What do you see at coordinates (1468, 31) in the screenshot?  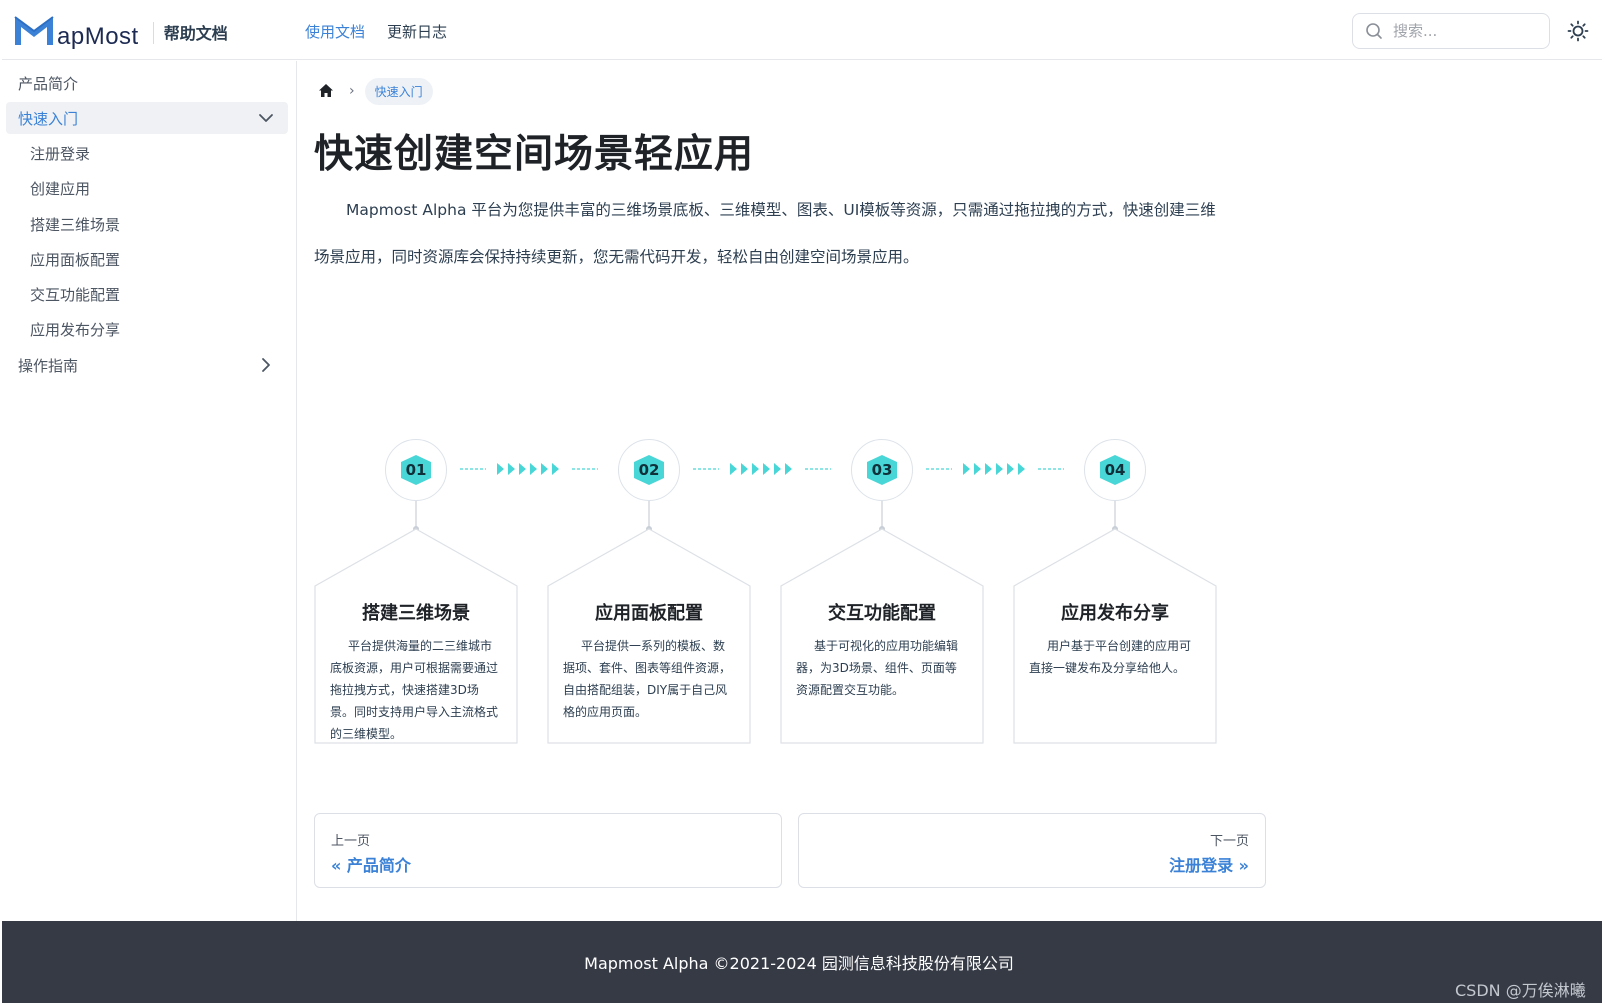 I see `search-input` at bounding box center [1468, 31].